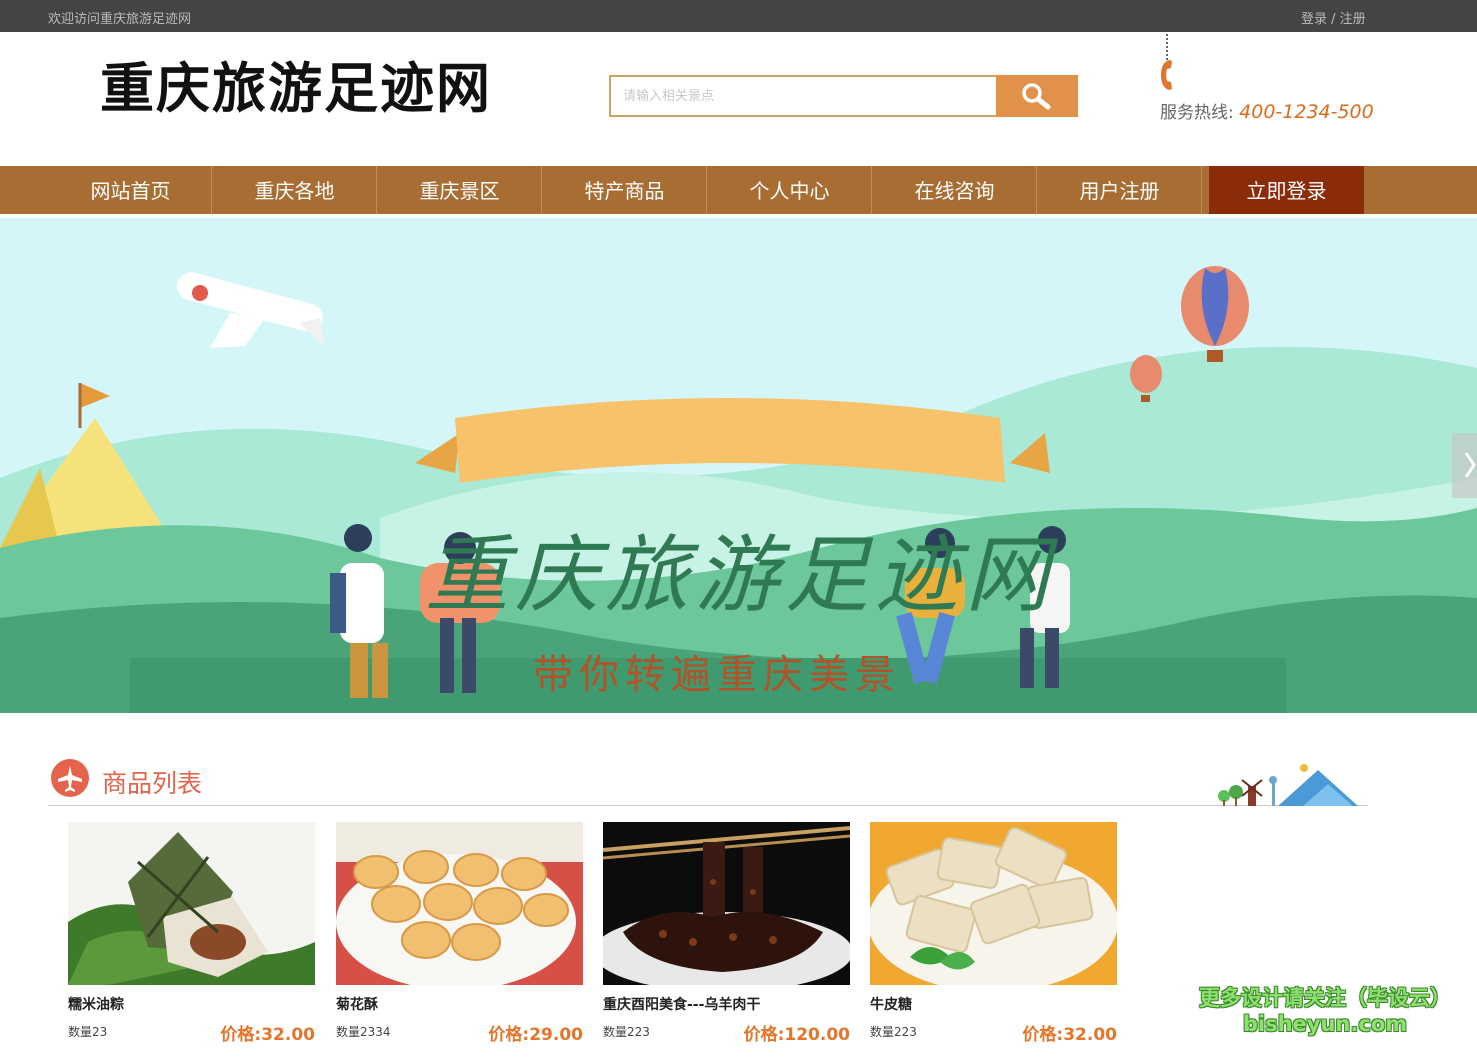 This screenshot has width=1477, height=1062. Describe the element at coordinates (152, 783) in the screenshot. I see `section-title: 商品列表` at that location.